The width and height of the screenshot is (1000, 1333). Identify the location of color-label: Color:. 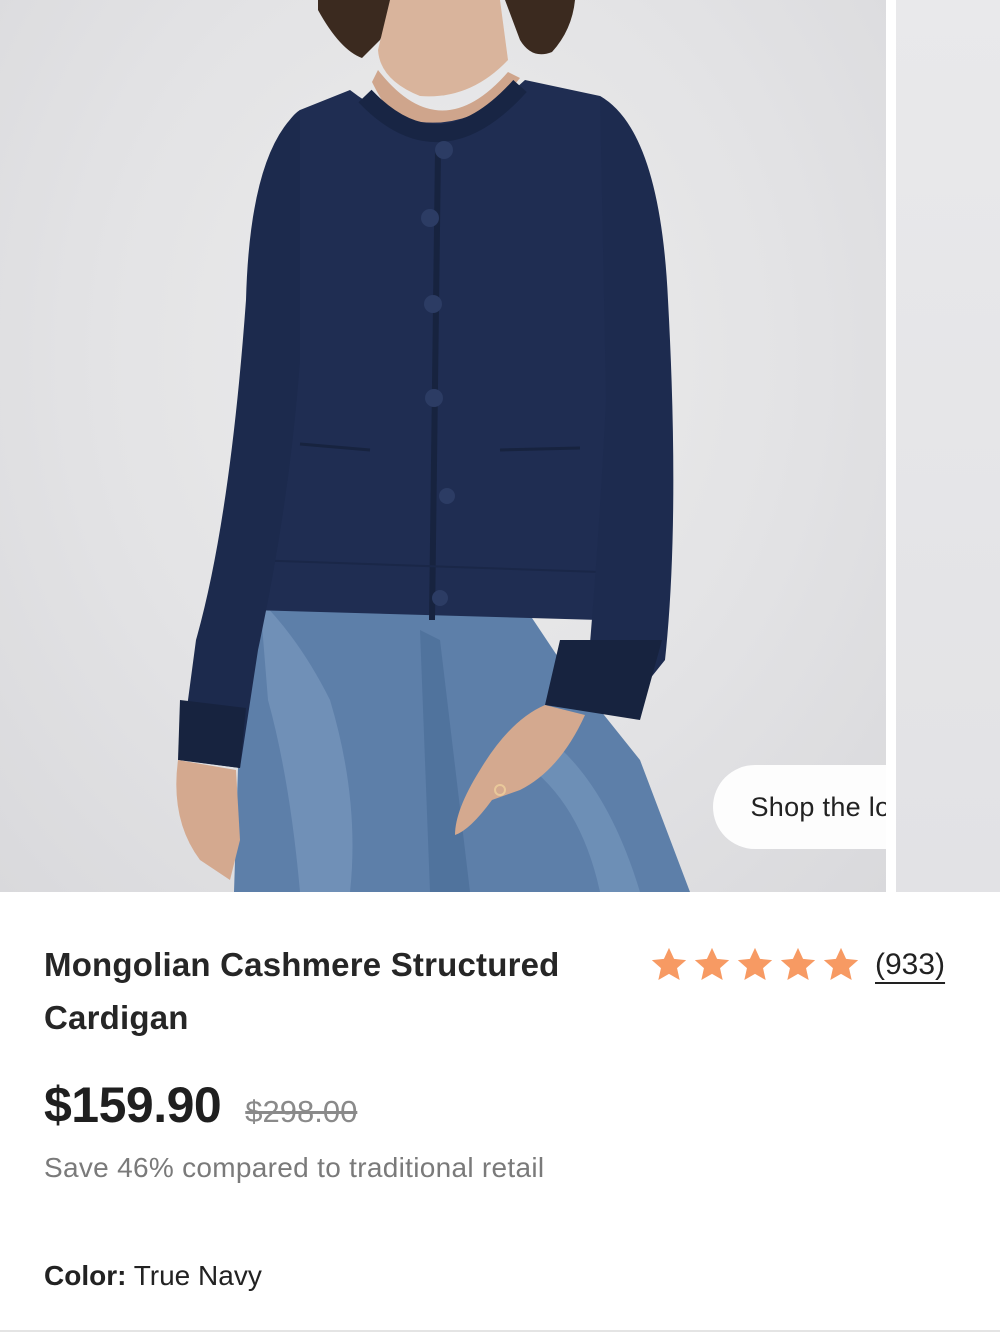
(85, 1275).